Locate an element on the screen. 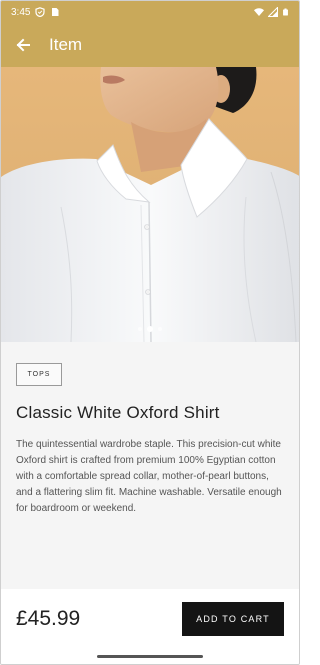 Image resolution: width=320 pixels, height=665 pixels. home-indicator is located at coordinates (150, 656).